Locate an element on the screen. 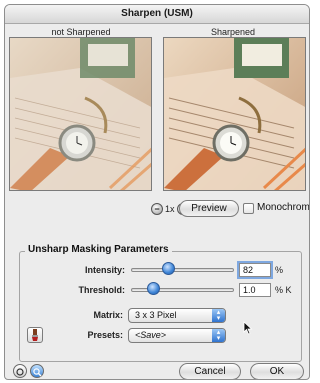 The width and height of the screenshot is (320, 383). matrix-selected: 3 x 3 Pixel is located at coordinates (156, 315).